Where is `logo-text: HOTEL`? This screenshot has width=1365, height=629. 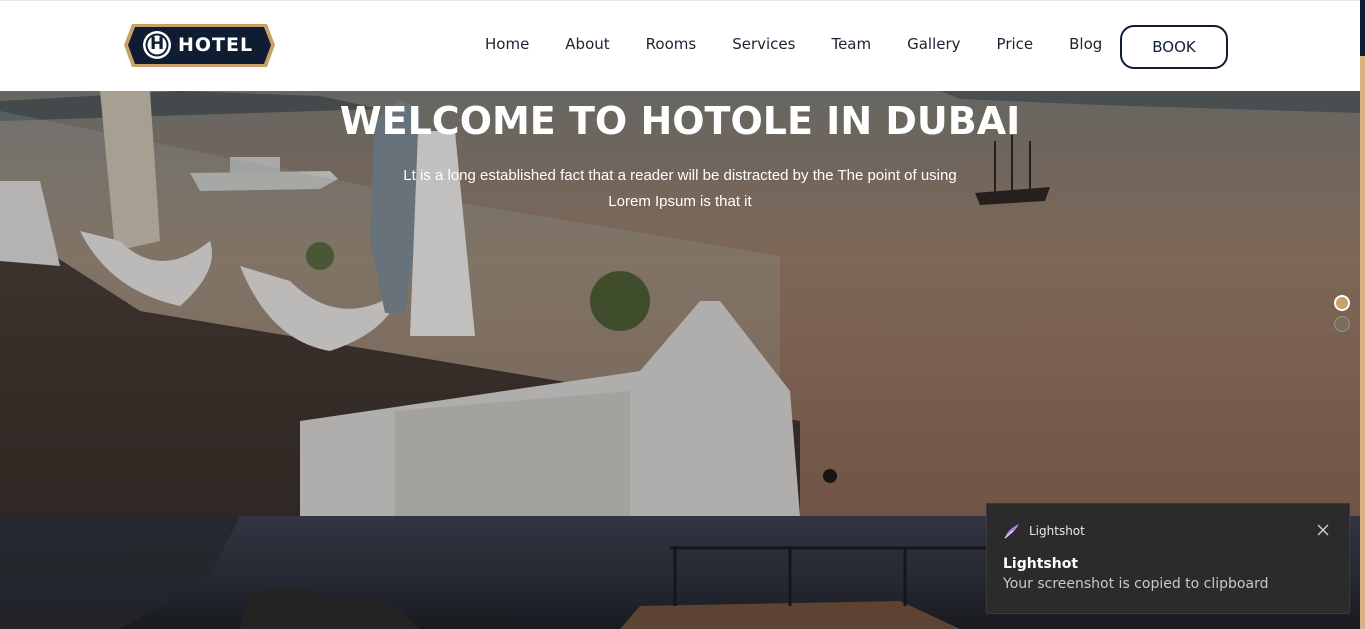 logo-text: HOTEL is located at coordinates (216, 45).